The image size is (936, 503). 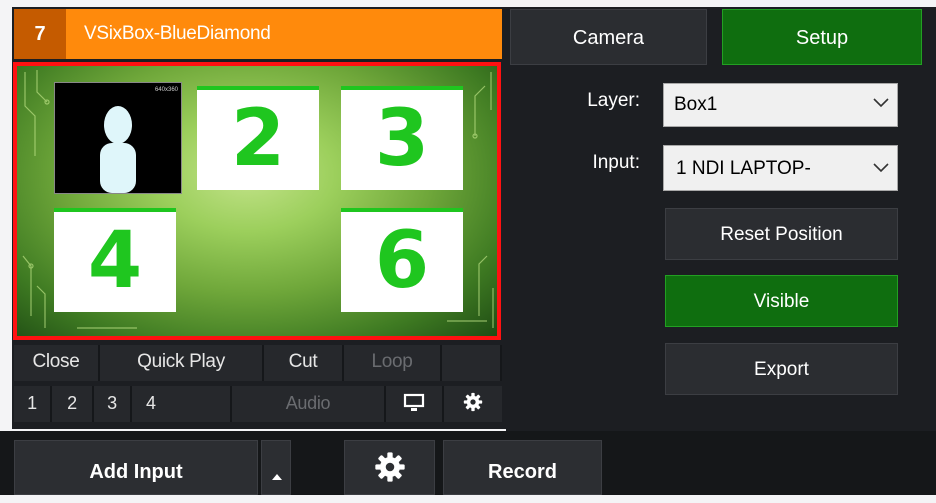 What do you see at coordinates (616, 162) in the screenshot?
I see `input-label: Input:` at bounding box center [616, 162].